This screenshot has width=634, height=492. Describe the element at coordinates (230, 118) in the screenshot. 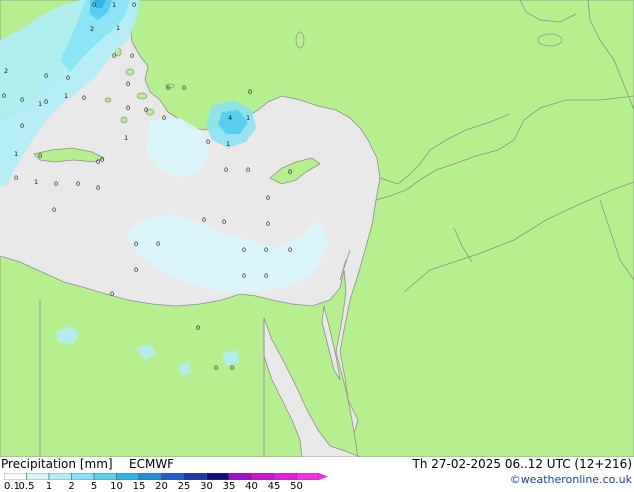

I see `precip-value-label: 4` at that location.